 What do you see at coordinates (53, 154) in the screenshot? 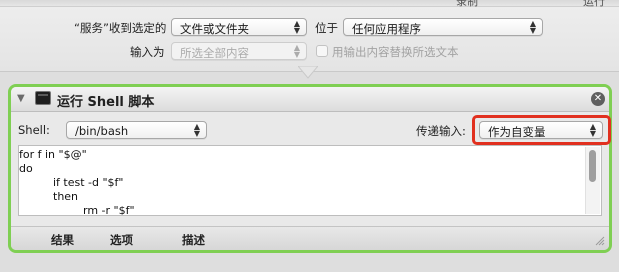
I see `script-line: for f in "$@"` at bounding box center [53, 154].